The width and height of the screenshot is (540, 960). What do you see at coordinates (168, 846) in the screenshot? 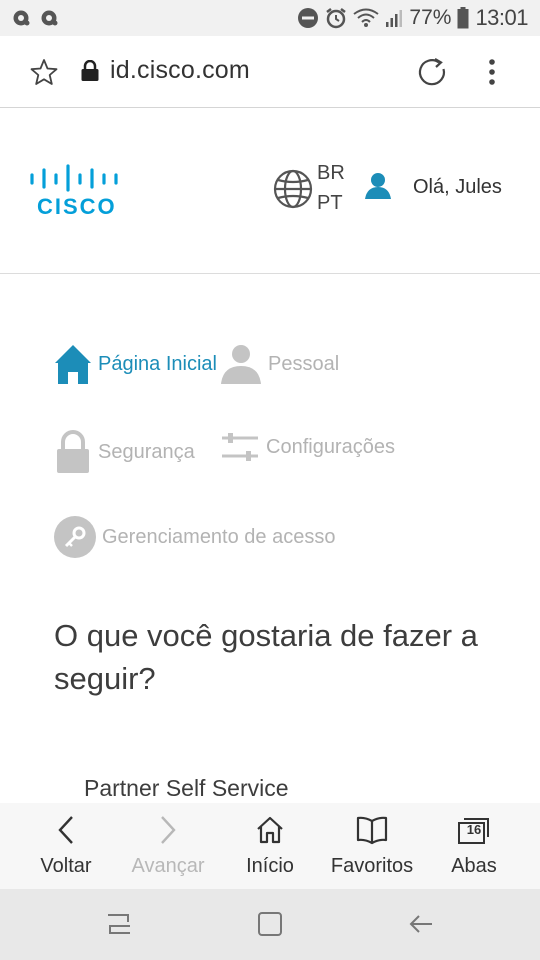
I see `forward-button: Avançar` at bounding box center [168, 846].